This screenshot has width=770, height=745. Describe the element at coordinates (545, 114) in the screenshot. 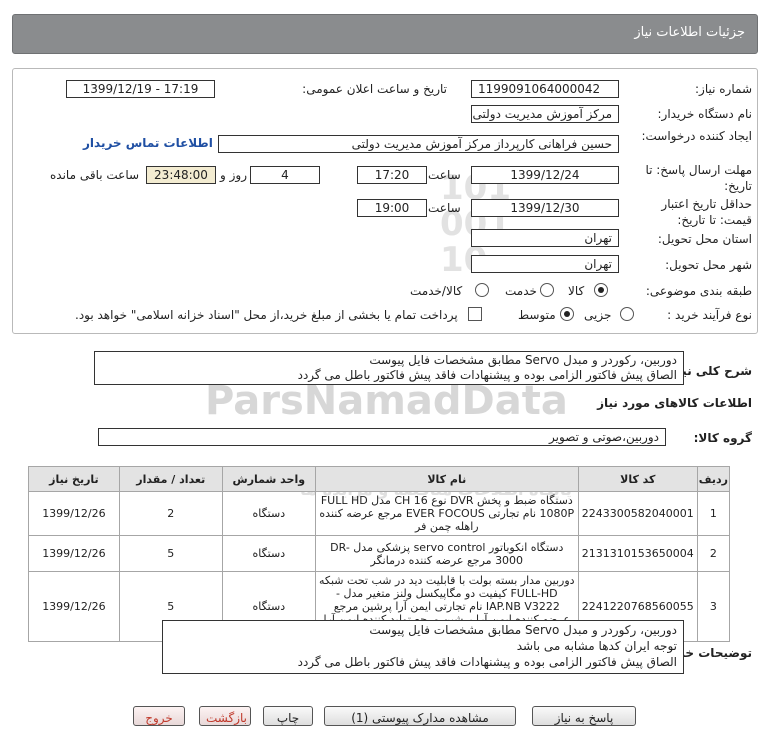

I see `buyer-field: مرکز آموزش مدیریت دولتی` at that location.